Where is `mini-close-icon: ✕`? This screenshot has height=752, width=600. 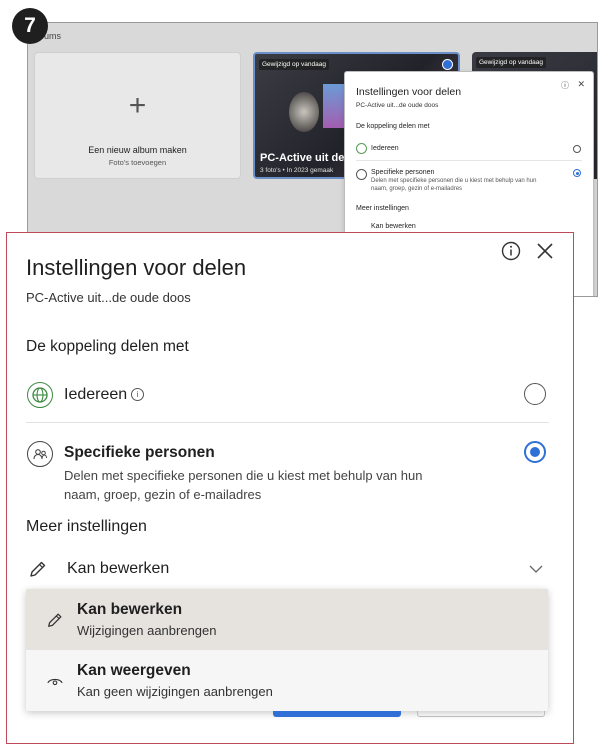
mini-close-icon: ✕ is located at coordinates (581, 84).